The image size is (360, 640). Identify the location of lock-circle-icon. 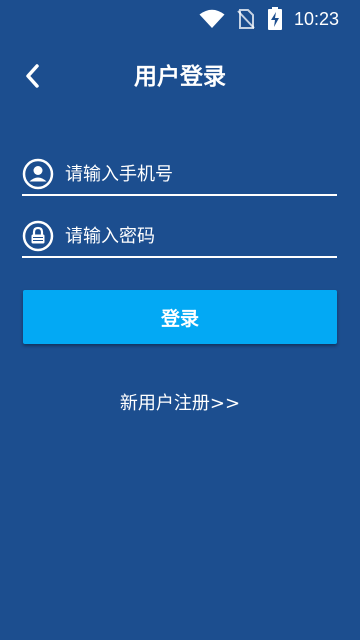
(38, 236).